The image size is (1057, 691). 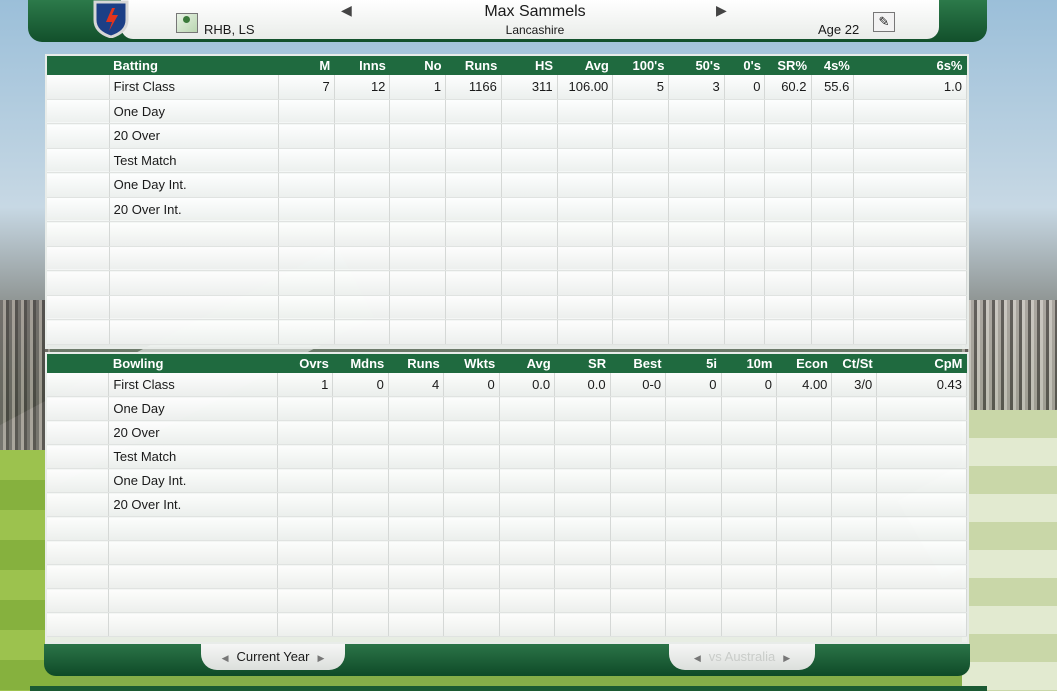 What do you see at coordinates (273, 657) in the screenshot?
I see `current-year-tab: ◀ Current Year ▶` at bounding box center [273, 657].